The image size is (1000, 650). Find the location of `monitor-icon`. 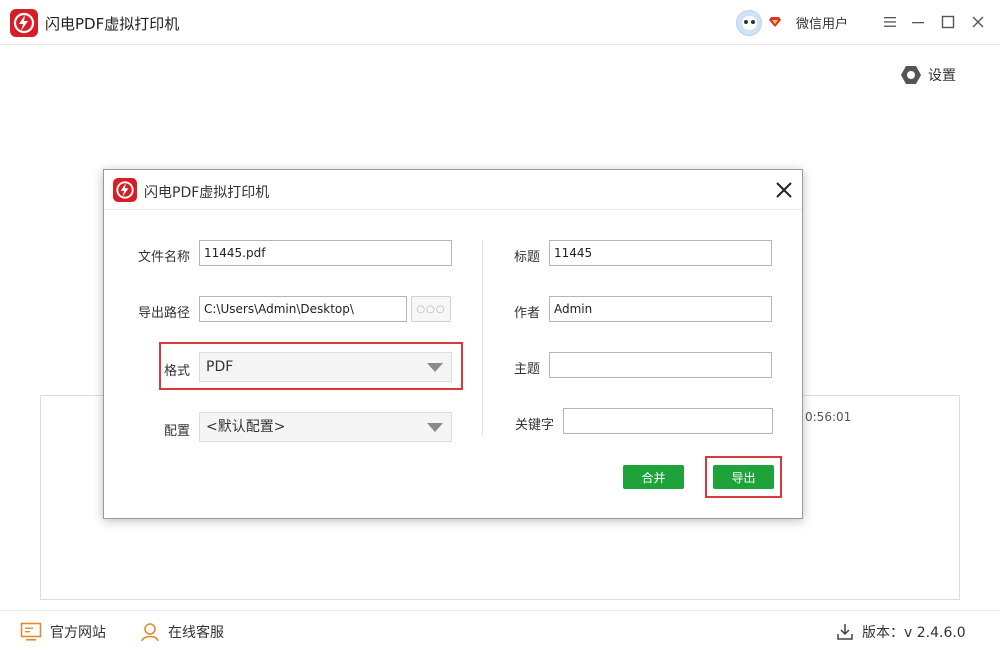

monitor-icon is located at coordinates (31, 631).